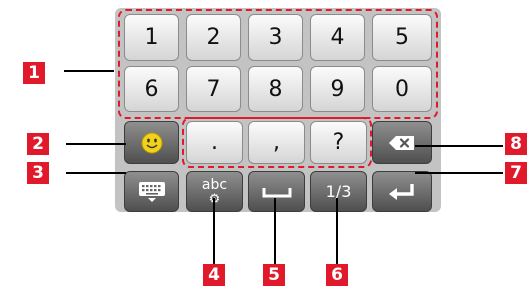  I want to click on abc-label: abc, so click(214, 184).